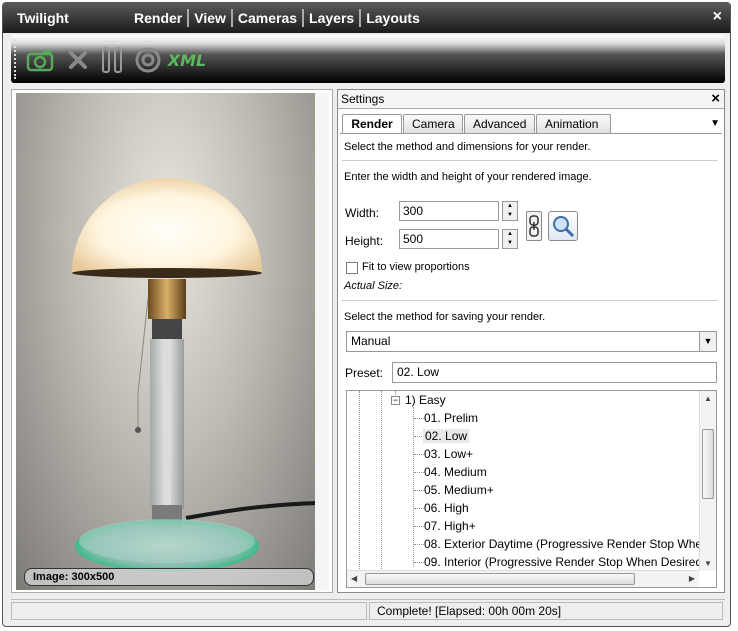 The height and width of the screenshot is (631, 738). I want to click on status-bar: Complete! [Elapsed: 00h 00m 20s], so click(368, 609).